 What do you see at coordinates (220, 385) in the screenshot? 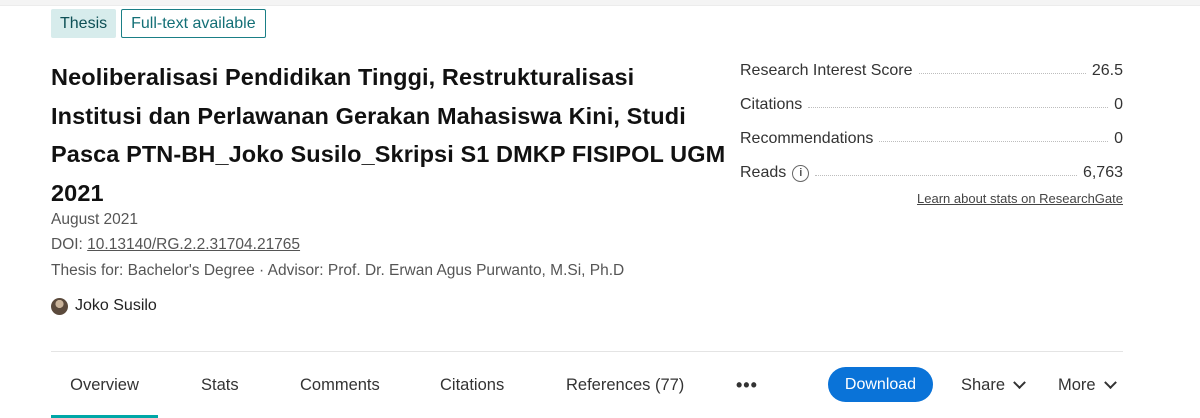
I see `tab-stats: Stats` at bounding box center [220, 385].